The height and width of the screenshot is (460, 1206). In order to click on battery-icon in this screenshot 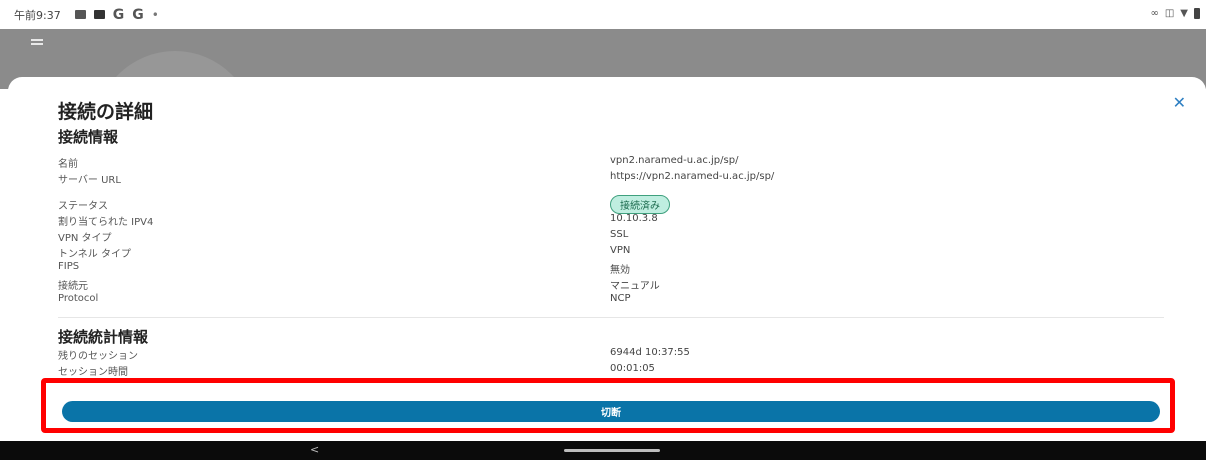, I will do `click(1197, 13)`.